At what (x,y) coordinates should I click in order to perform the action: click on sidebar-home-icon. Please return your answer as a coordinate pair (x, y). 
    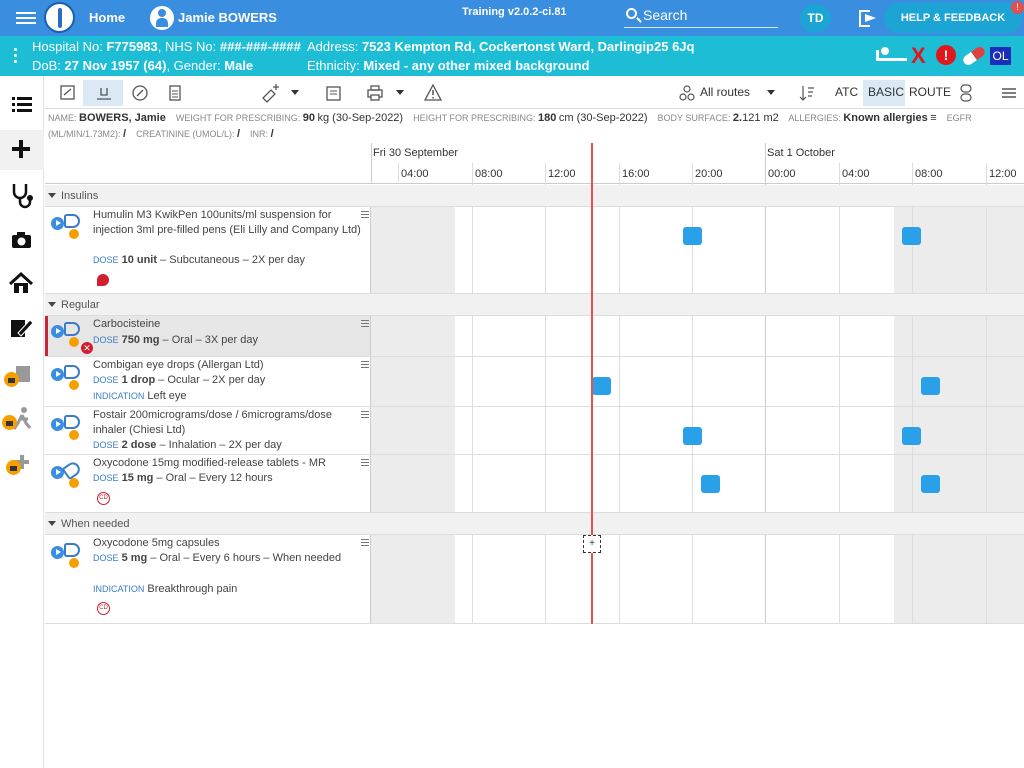
    Looking at the image, I should click on (22, 284).